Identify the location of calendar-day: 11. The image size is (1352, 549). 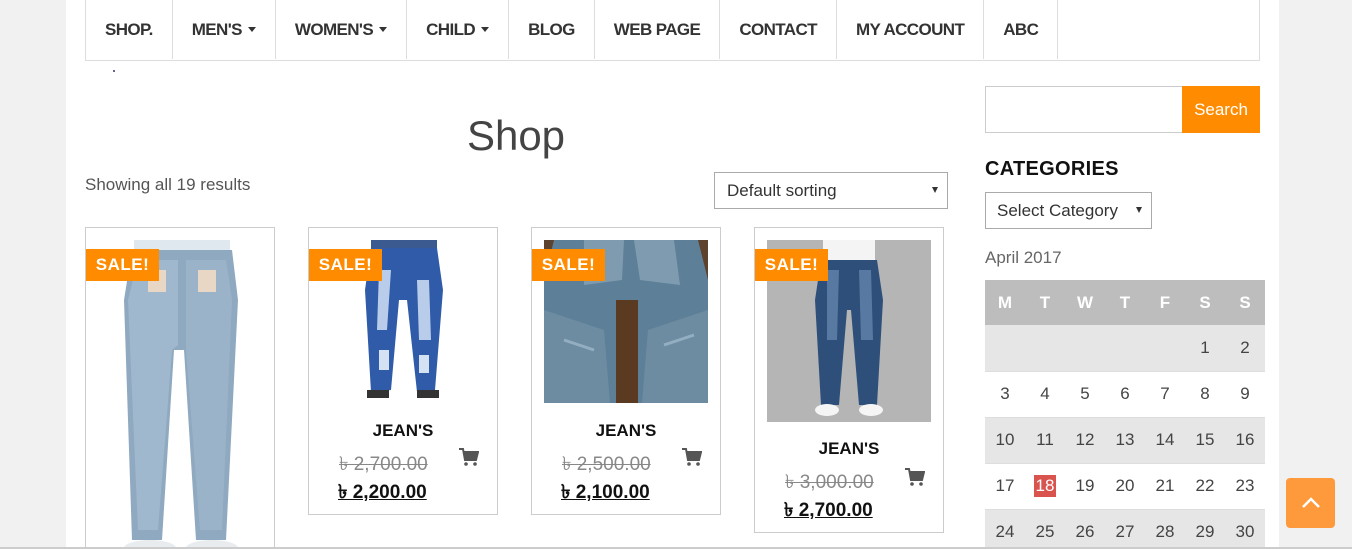
(1045, 440).